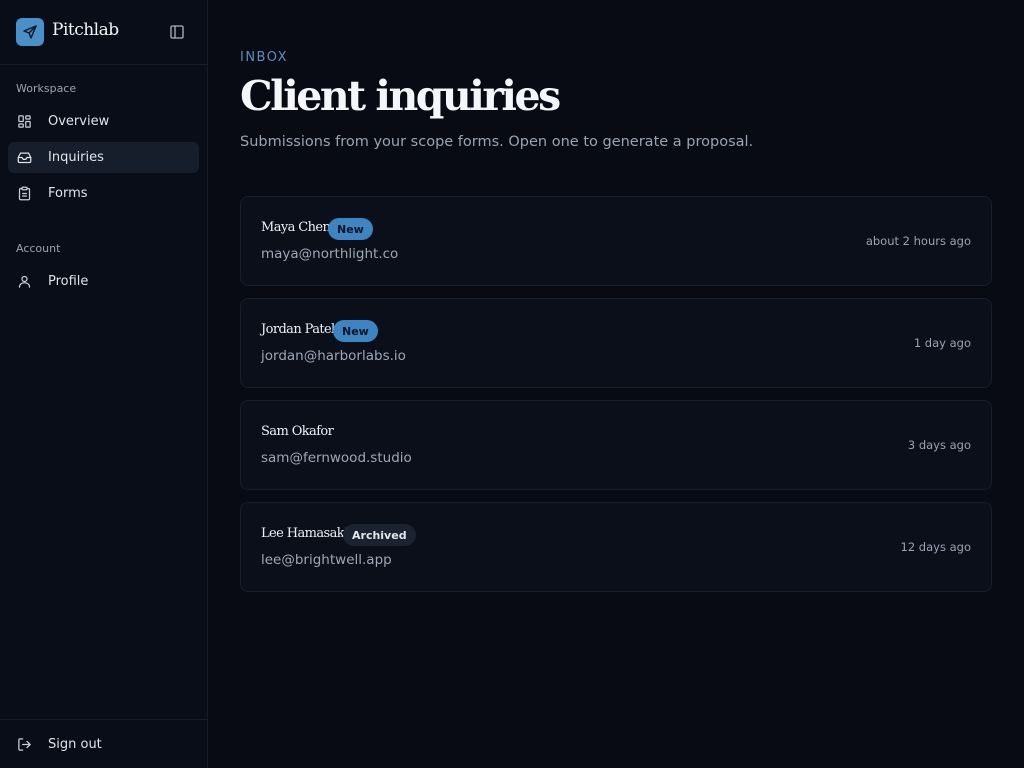  What do you see at coordinates (264, 57) in the screenshot?
I see `page-eyebrow: INBOX` at bounding box center [264, 57].